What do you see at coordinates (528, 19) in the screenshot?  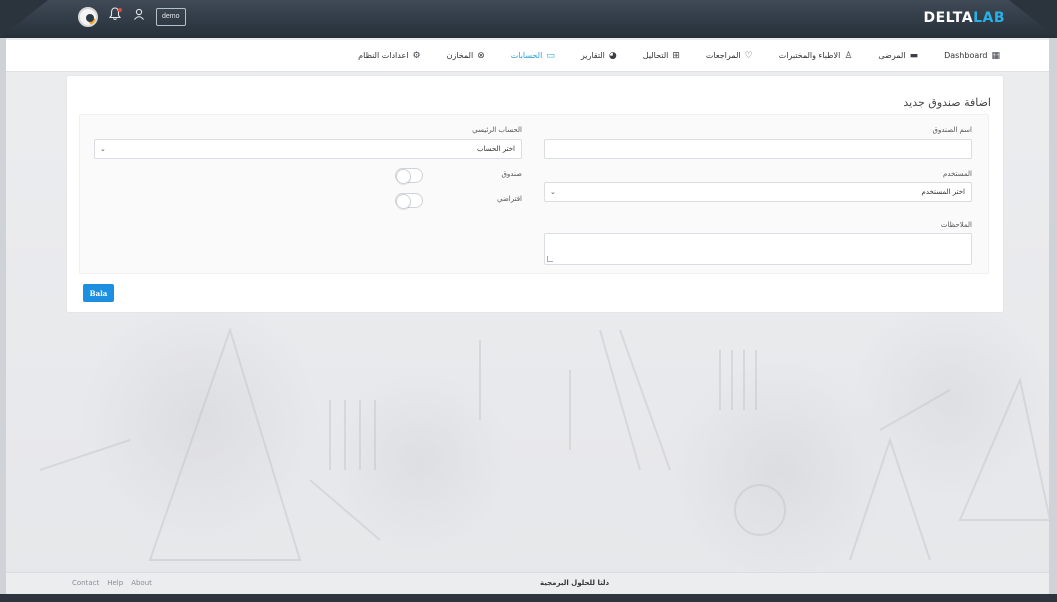 I see `top-bar: demo DELTALAB` at bounding box center [528, 19].